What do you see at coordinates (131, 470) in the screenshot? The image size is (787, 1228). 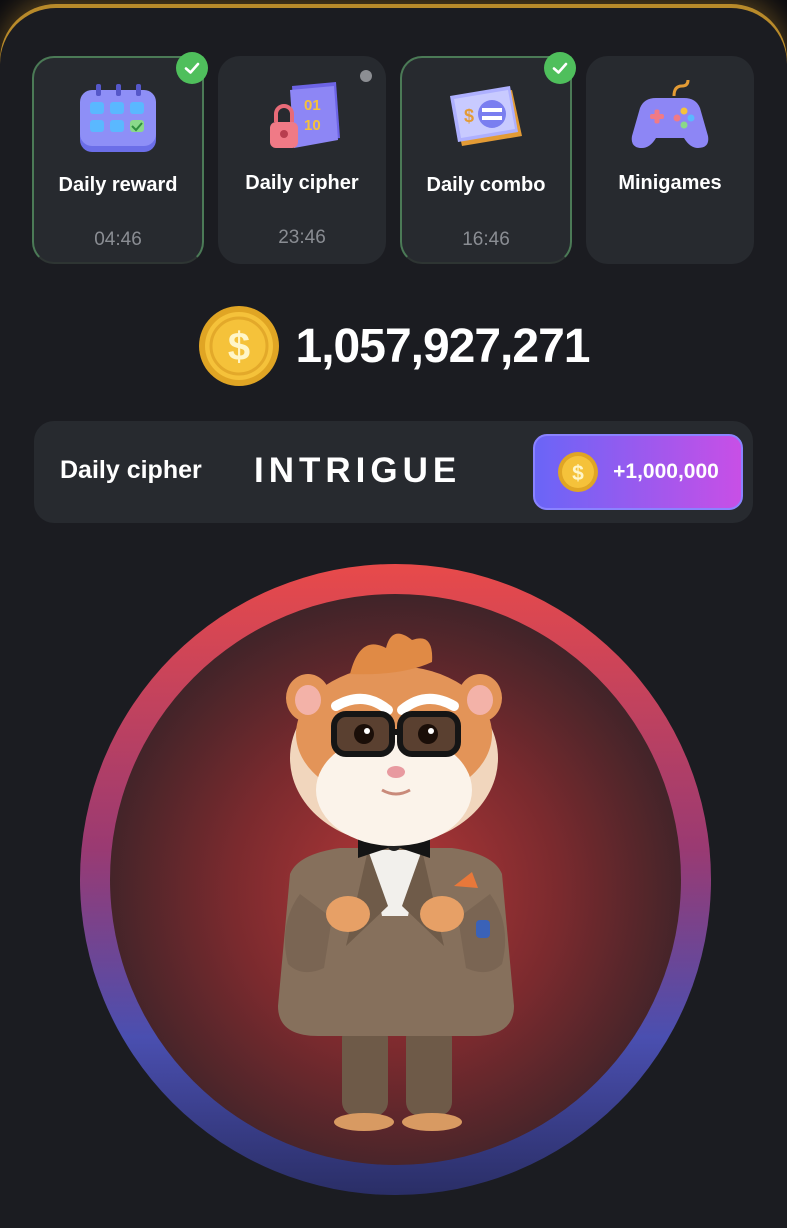 I see `cipher-label: Daily cipher` at bounding box center [131, 470].